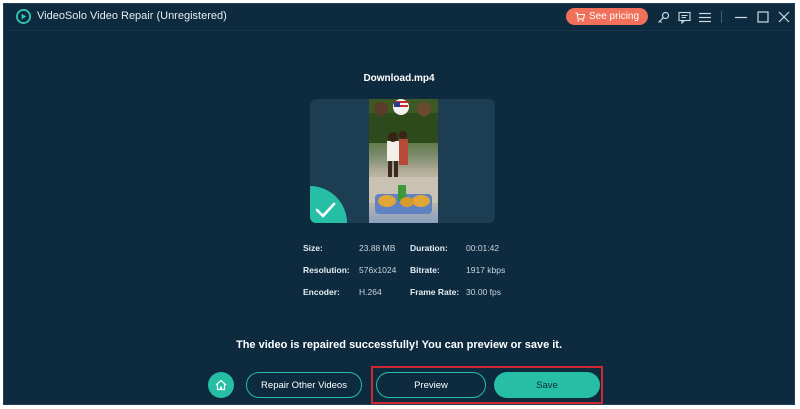 The image size is (800, 409). I want to click on size-value: 23.88 MB, so click(377, 248).